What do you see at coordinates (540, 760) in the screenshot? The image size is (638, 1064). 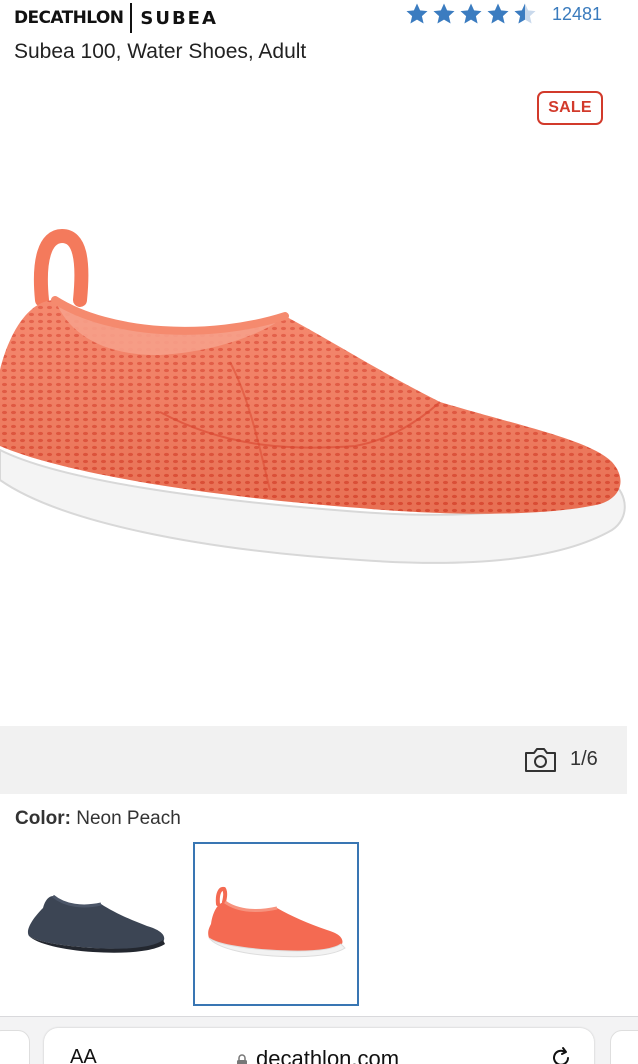 I see `camera-icon` at bounding box center [540, 760].